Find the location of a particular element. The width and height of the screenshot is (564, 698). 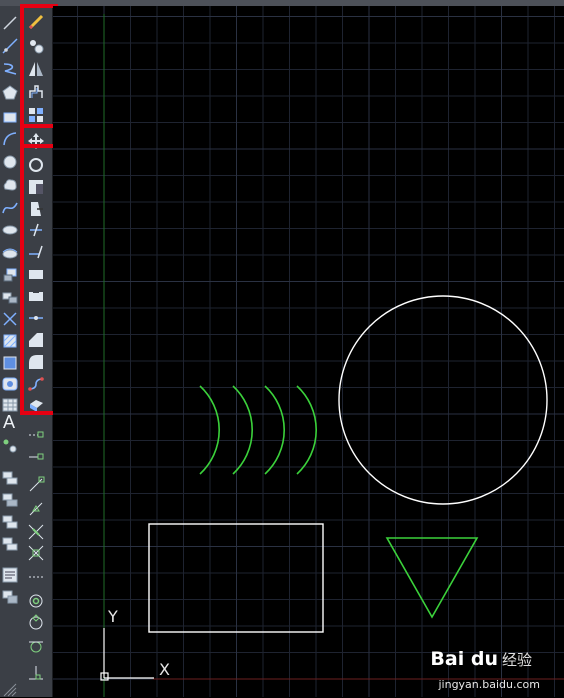

block-editor-icon is located at coordinates (10, 478).